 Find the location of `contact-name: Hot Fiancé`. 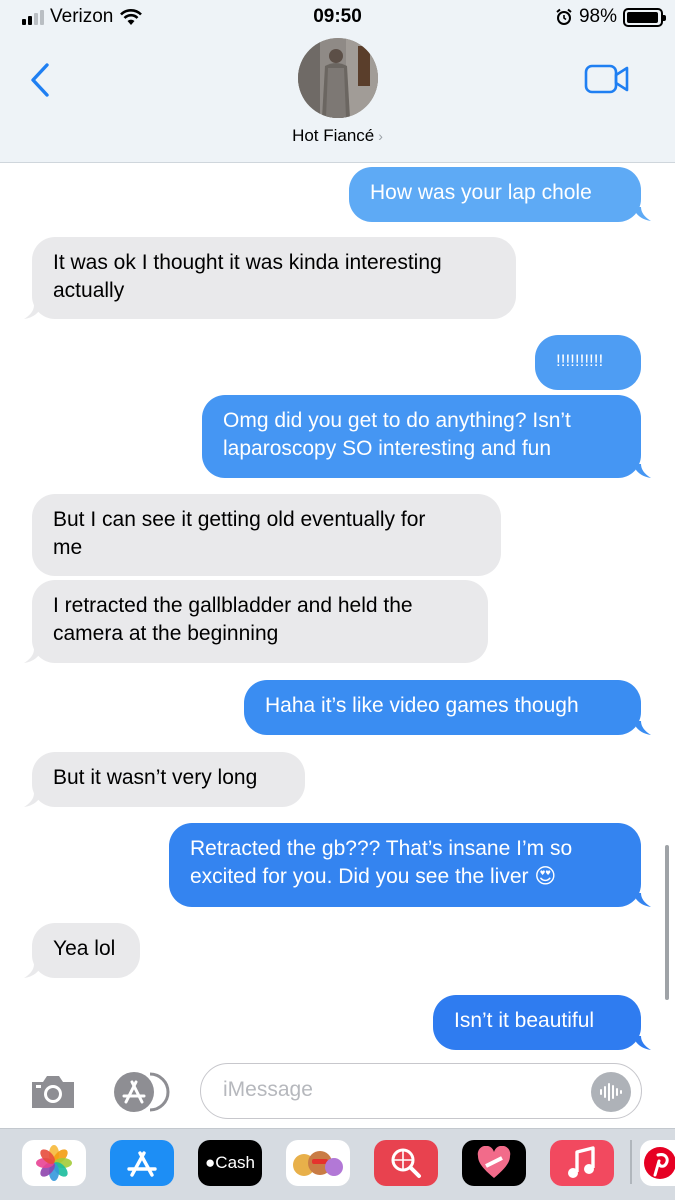

contact-name: Hot Fiancé is located at coordinates (333, 135).